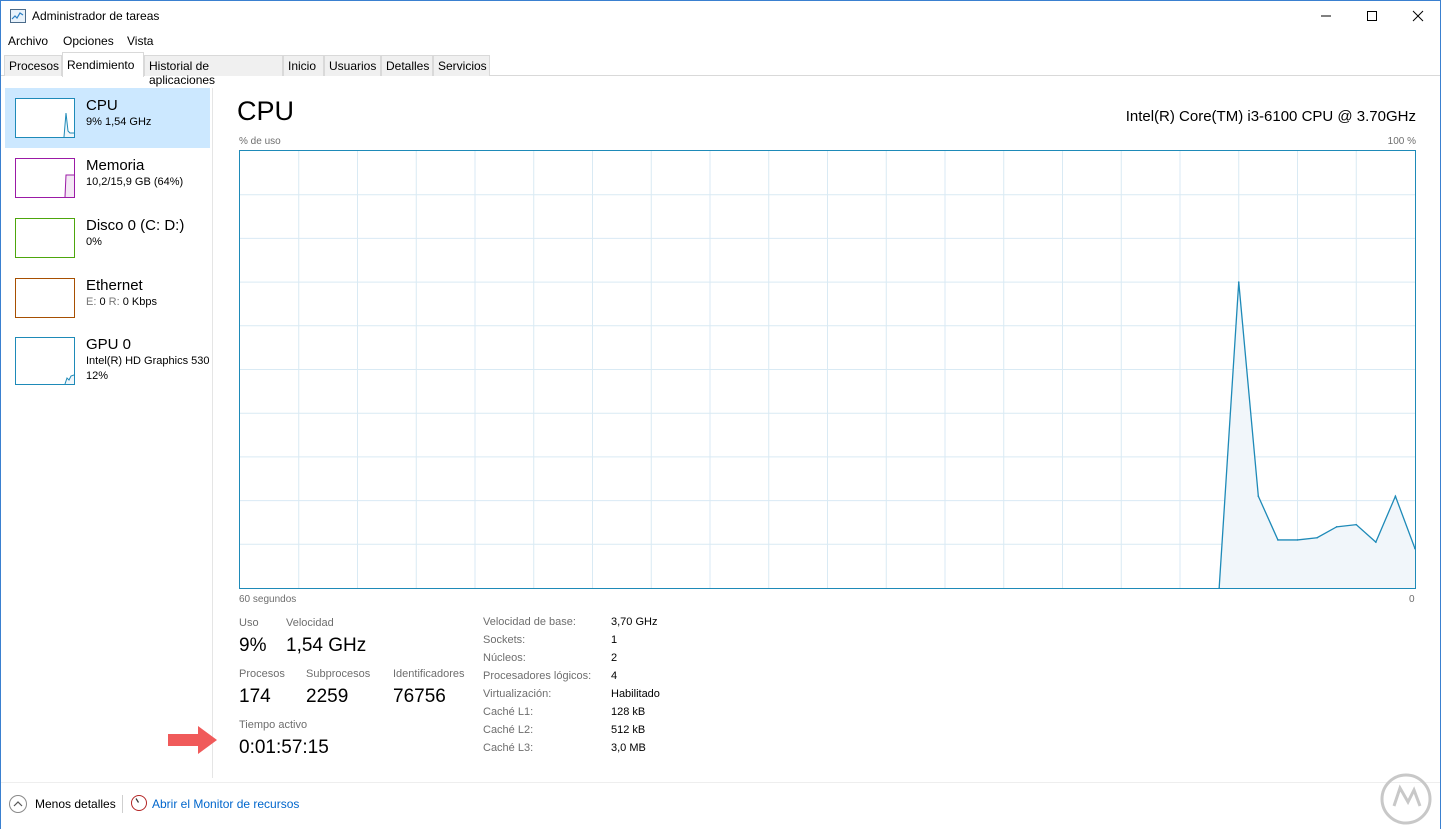 The image size is (1441, 829). I want to click on tiempo-activo-value: 0:01:57:15, so click(284, 747).